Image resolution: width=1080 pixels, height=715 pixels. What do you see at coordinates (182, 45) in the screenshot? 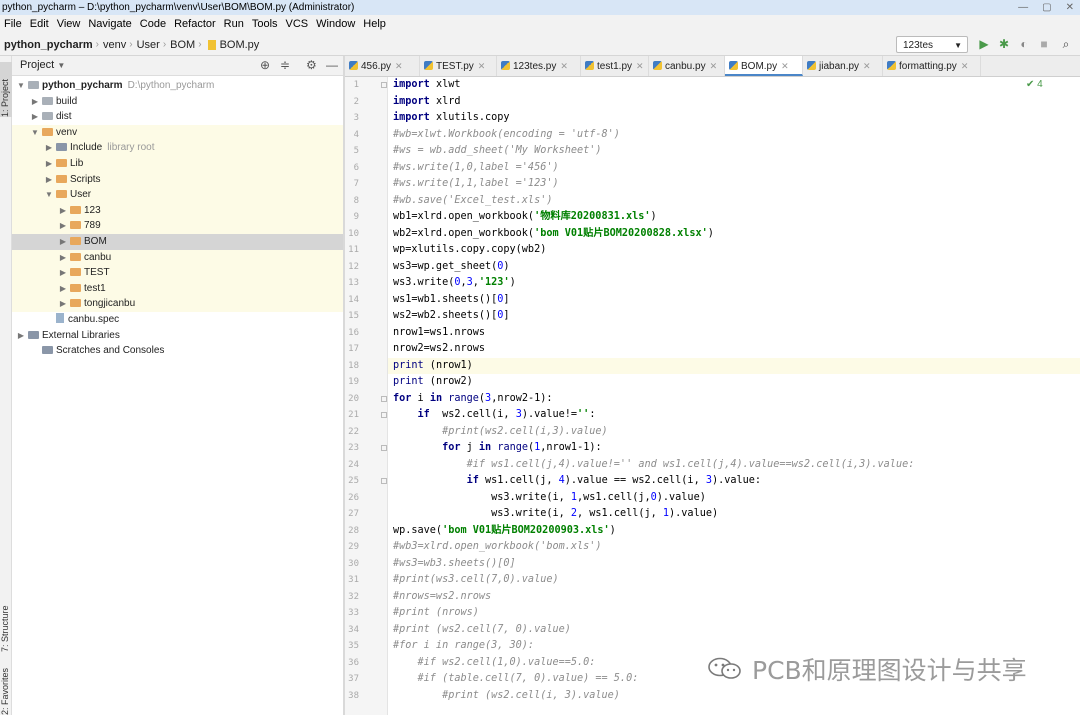
I see `breadcrumb-bom: BOM` at bounding box center [182, 45].